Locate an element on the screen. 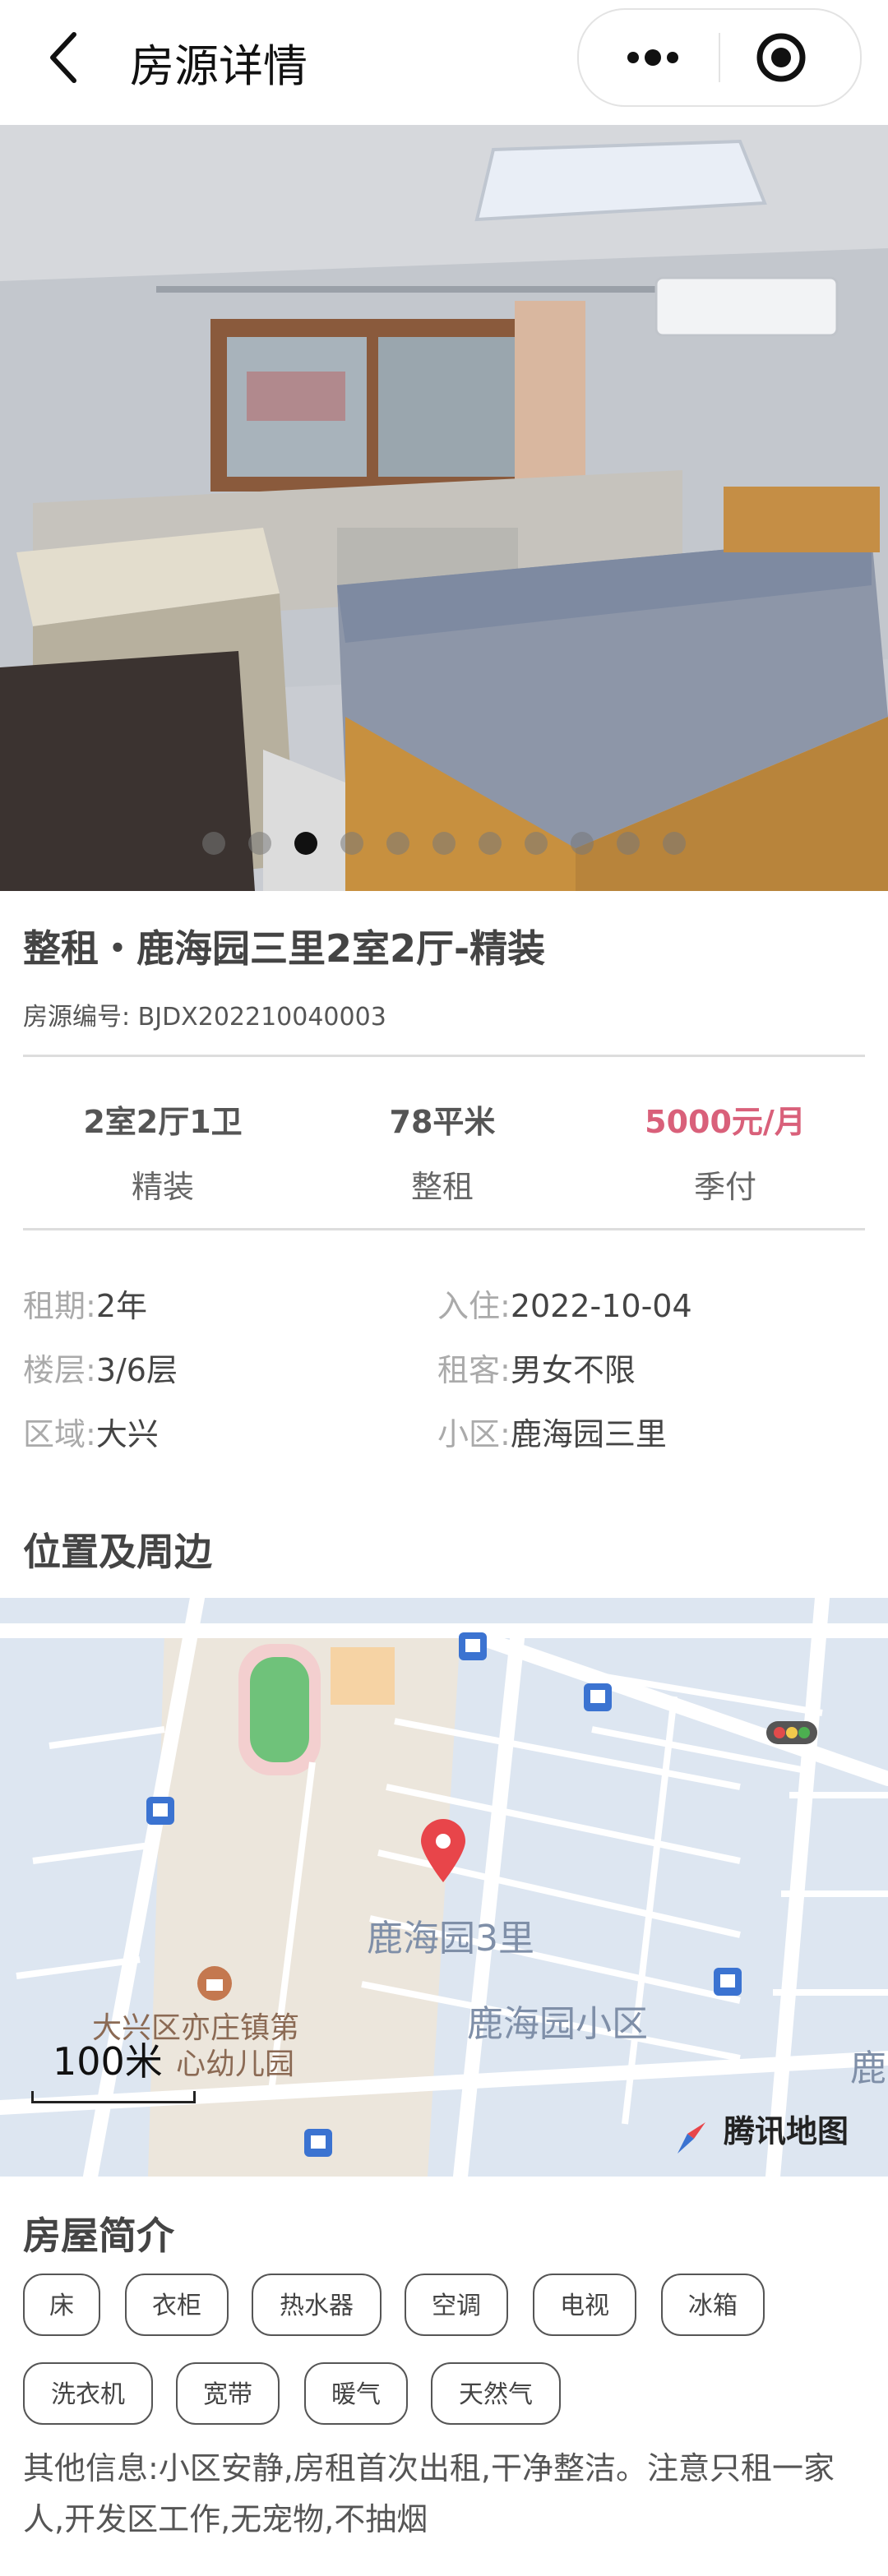 This screenshot has width=888, height=2576. map-label-community-3: 鹿海园3里 is located at coordinates (450, 1939).